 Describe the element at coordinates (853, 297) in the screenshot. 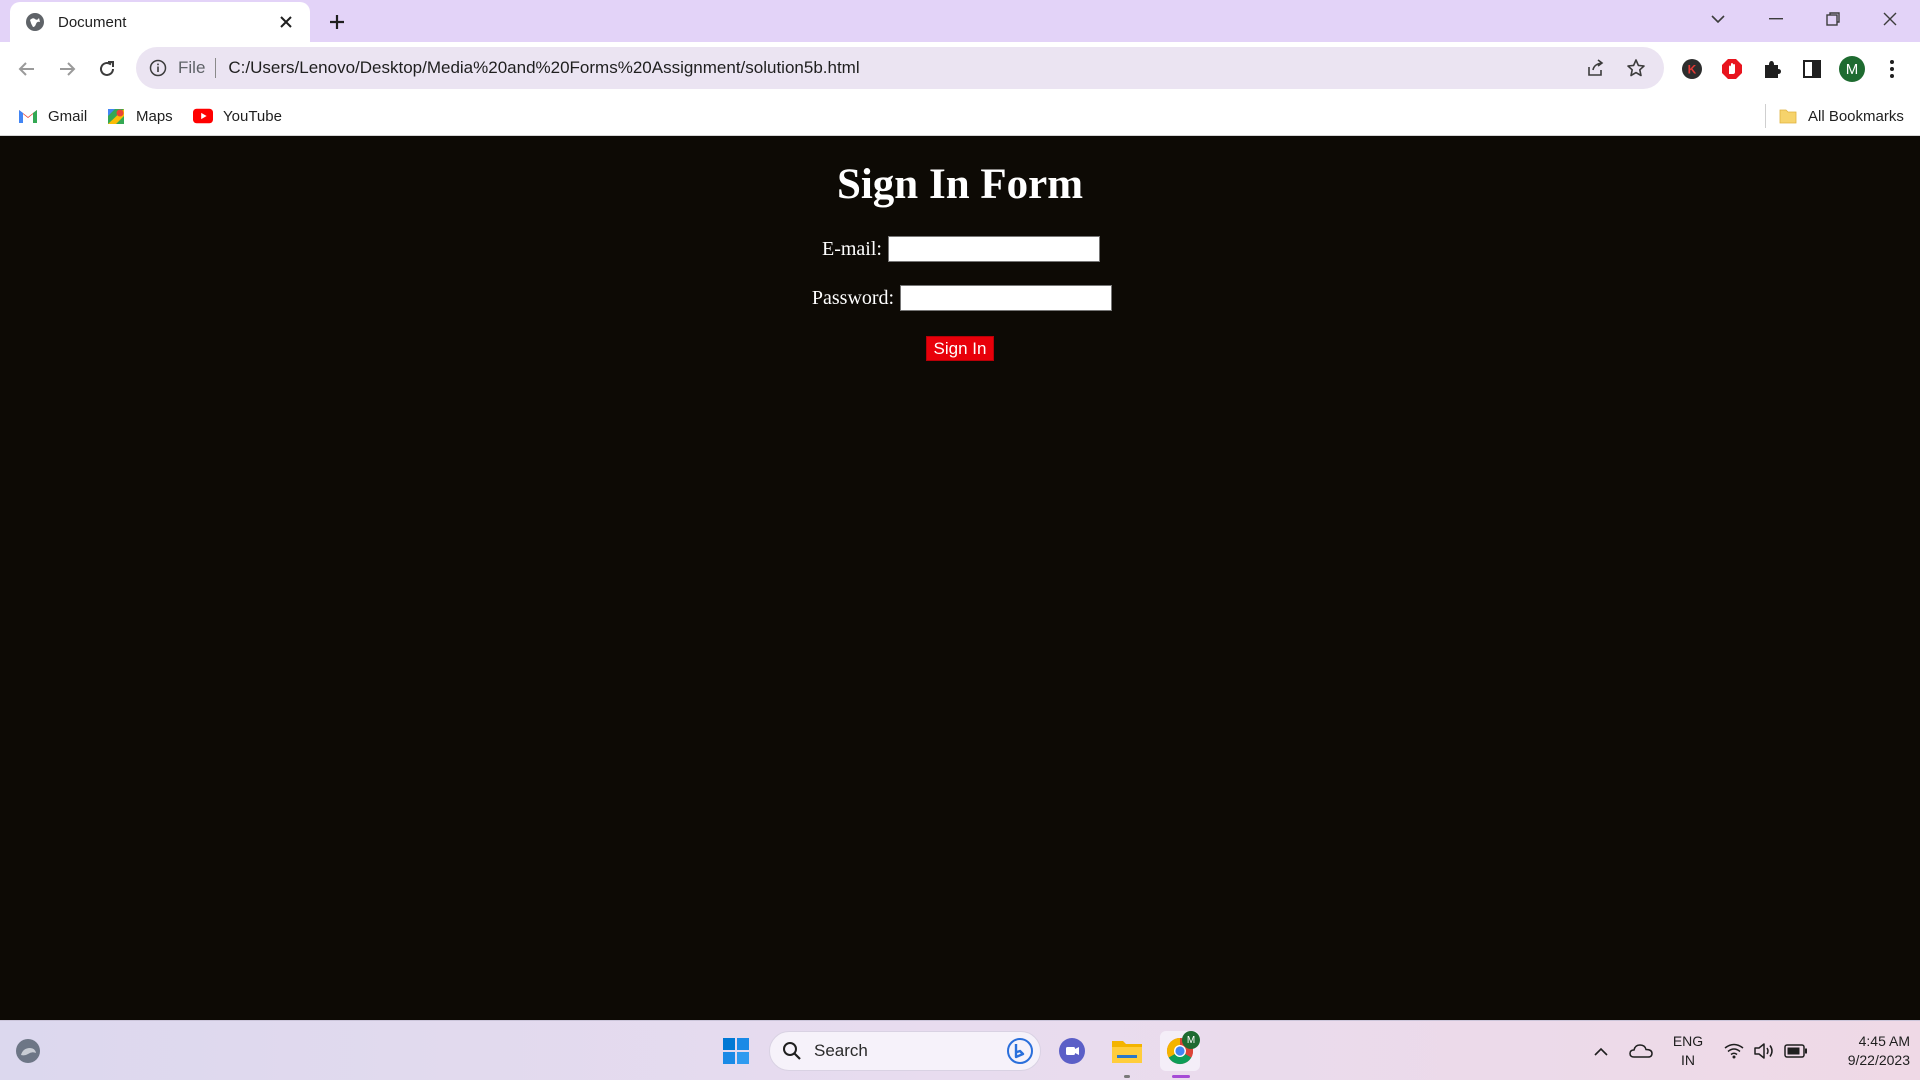

I see `password-label: Password:` at that location.